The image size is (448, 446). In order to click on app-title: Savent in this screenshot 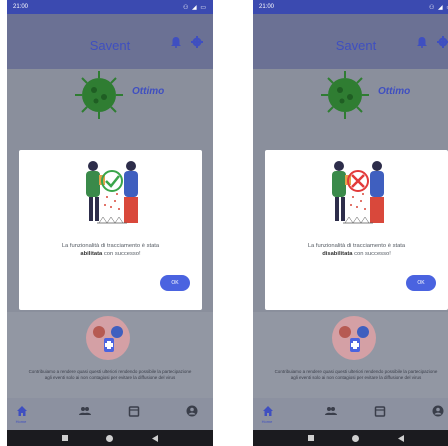, I will do `click(110, 45)`.